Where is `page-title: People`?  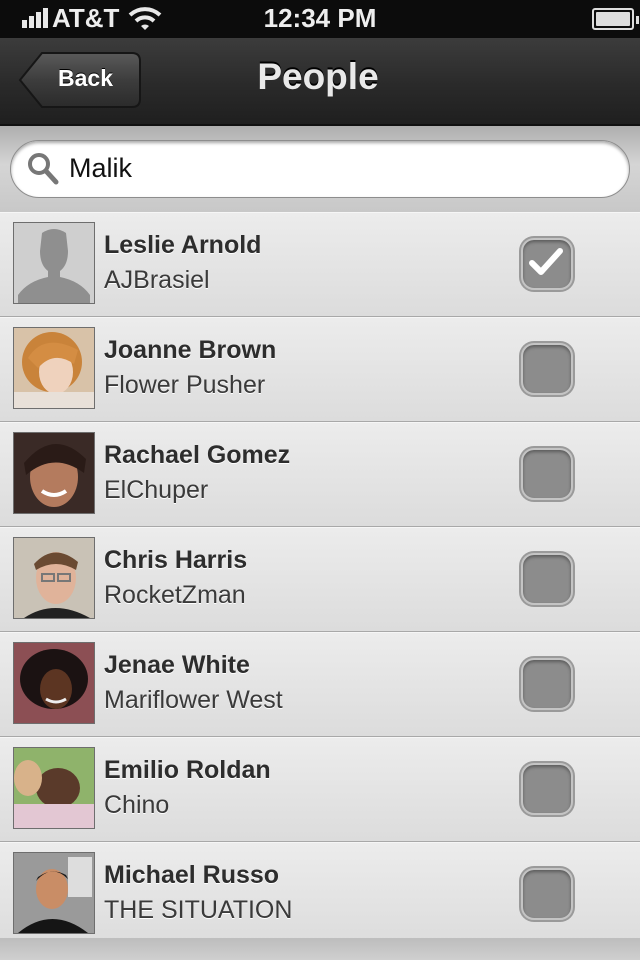
page-title: People is located at coordinates (318, 76).